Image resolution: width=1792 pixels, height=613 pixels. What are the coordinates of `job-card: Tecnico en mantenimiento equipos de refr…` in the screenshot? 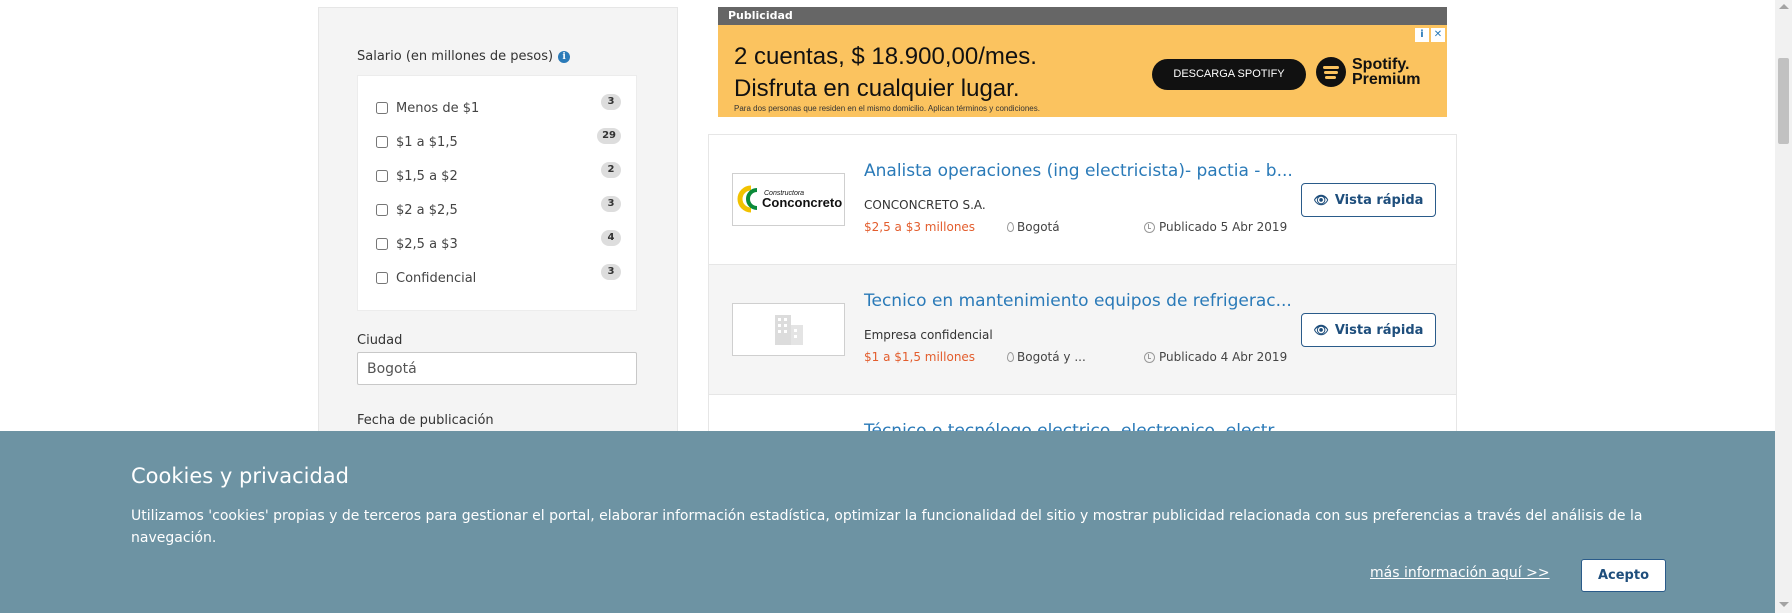 It's located at (1082, 330).